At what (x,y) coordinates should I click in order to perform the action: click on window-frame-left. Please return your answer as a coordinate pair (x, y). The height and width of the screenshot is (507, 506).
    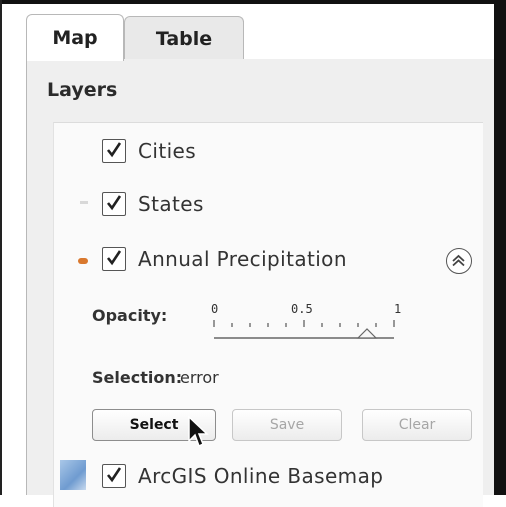
    Looking at the image, I should click on (1, 247).